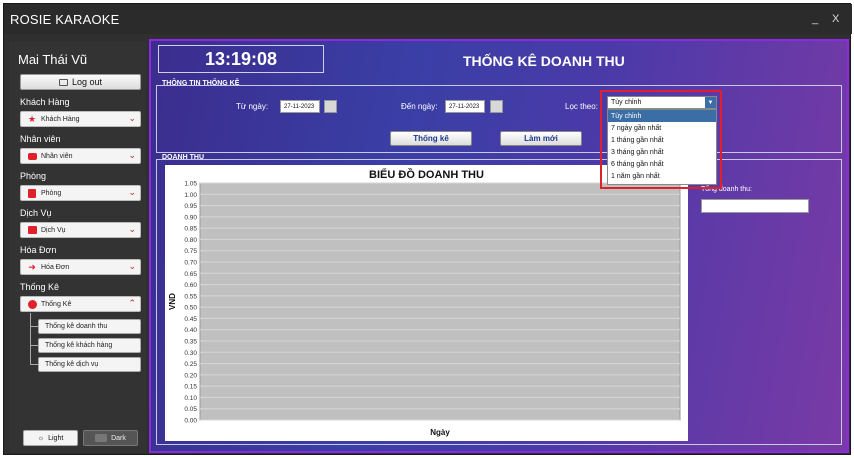 This screenshot has height=458, width=854. I want to click on y-tick-label: 0.85, so click(190, 229).